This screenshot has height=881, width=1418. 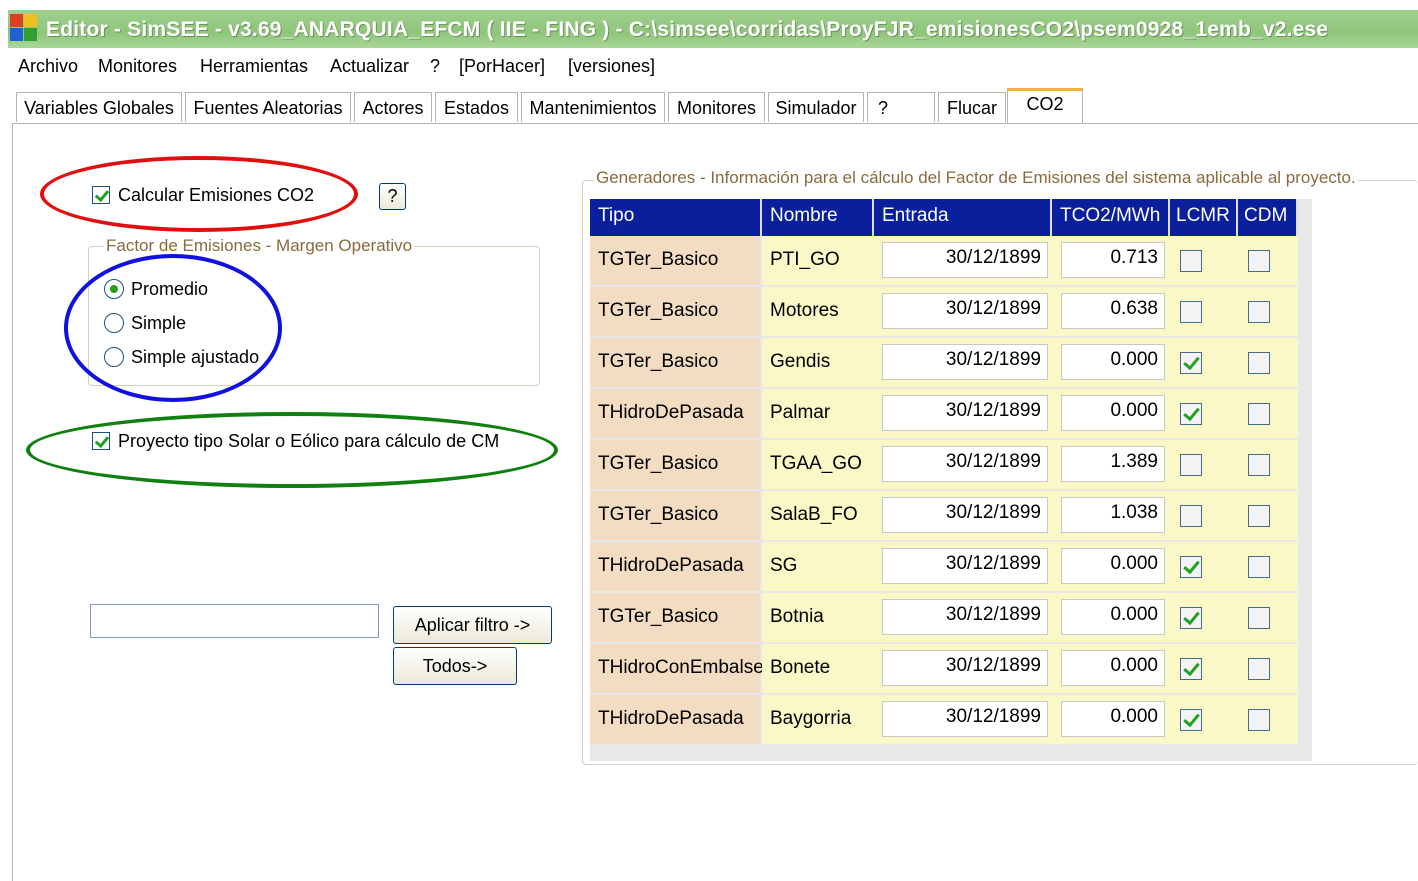 What do you see at coordinates (254, 66) in the screenshot?
I see `menu-herramientas: Herramientas` at bounding box center [254, 66].